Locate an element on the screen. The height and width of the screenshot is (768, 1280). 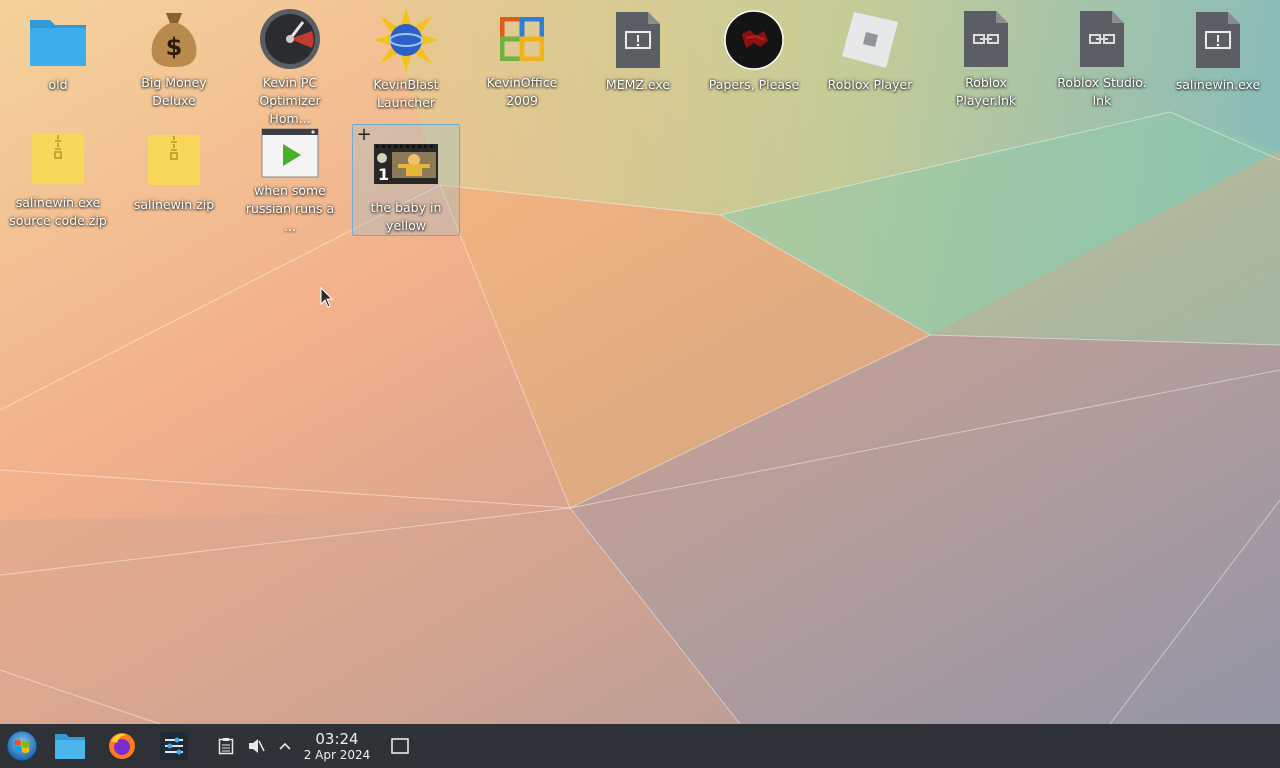
clock-time: 03:24 is located at coordinates (337, 739).